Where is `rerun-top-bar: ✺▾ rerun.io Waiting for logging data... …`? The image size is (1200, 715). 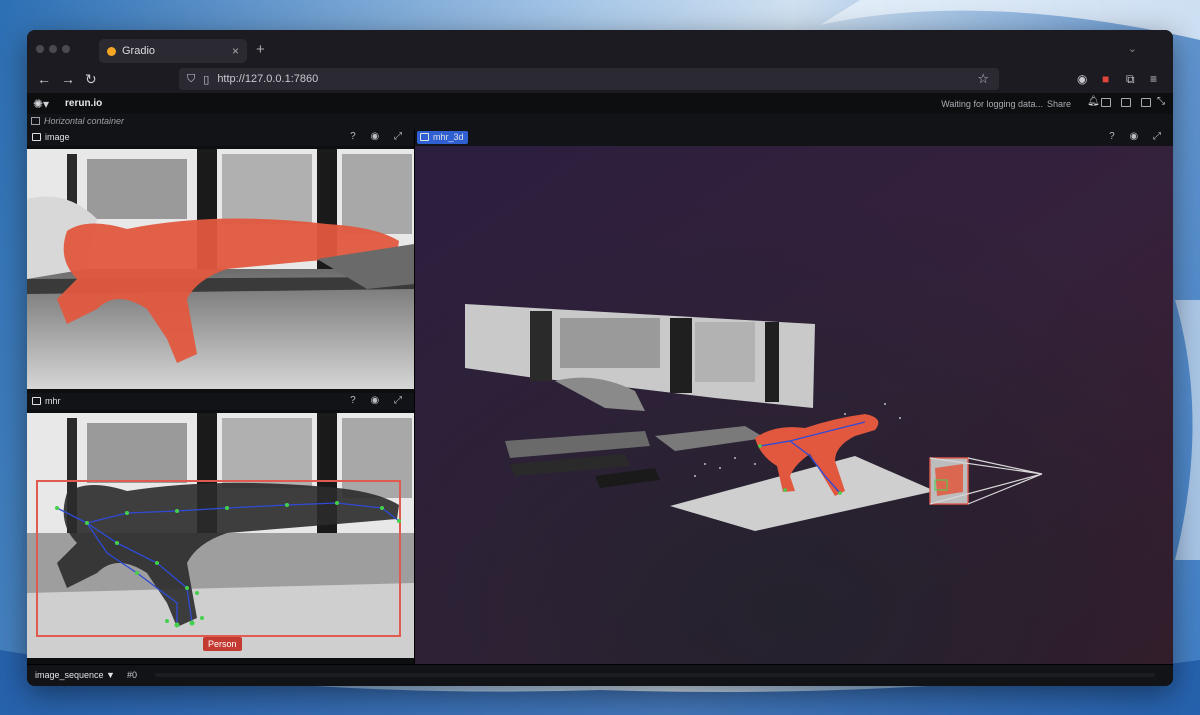
rerun-top-bar: ✺▾ rerun.io Waiting for logging data... … is located at coordinates (600, 104).